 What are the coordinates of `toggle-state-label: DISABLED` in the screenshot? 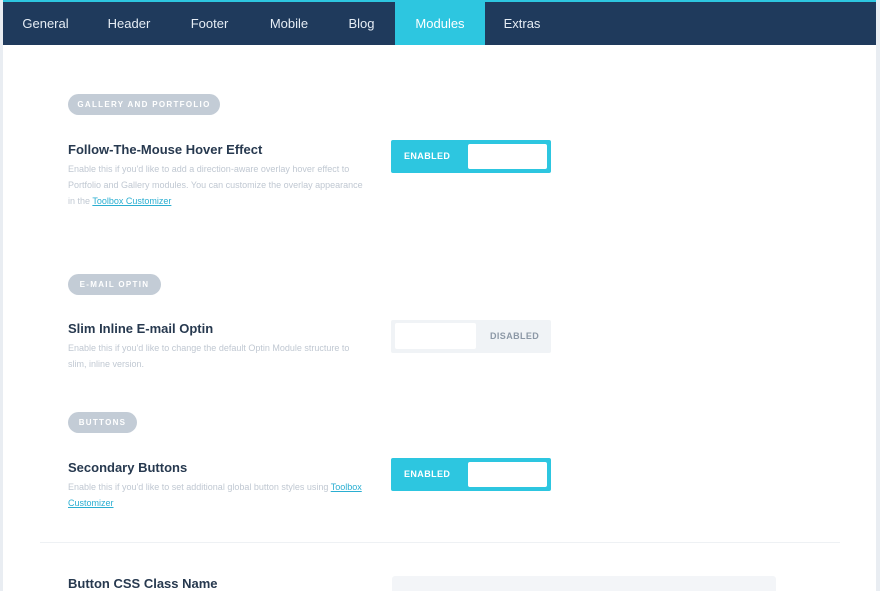 It's located at (515, 336).